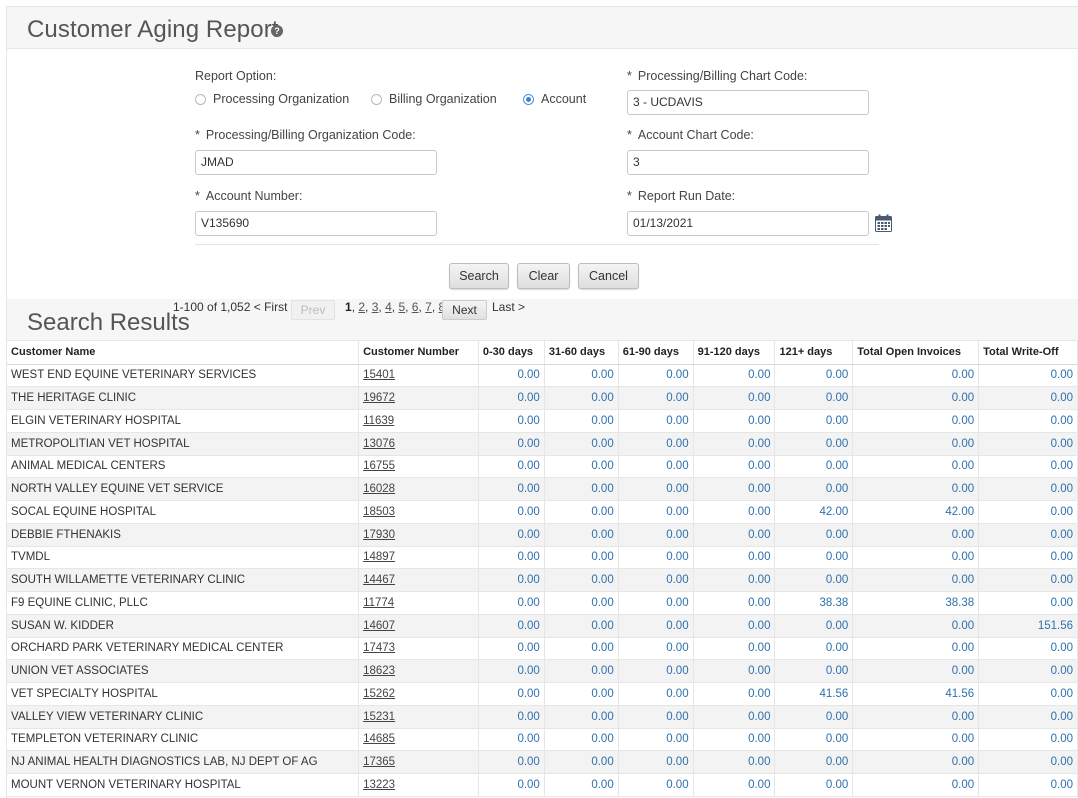 This screenshot has height=798, width=1078. I want to click on chart-code-input: 3 - UCDAVIS, so click(748, 102).